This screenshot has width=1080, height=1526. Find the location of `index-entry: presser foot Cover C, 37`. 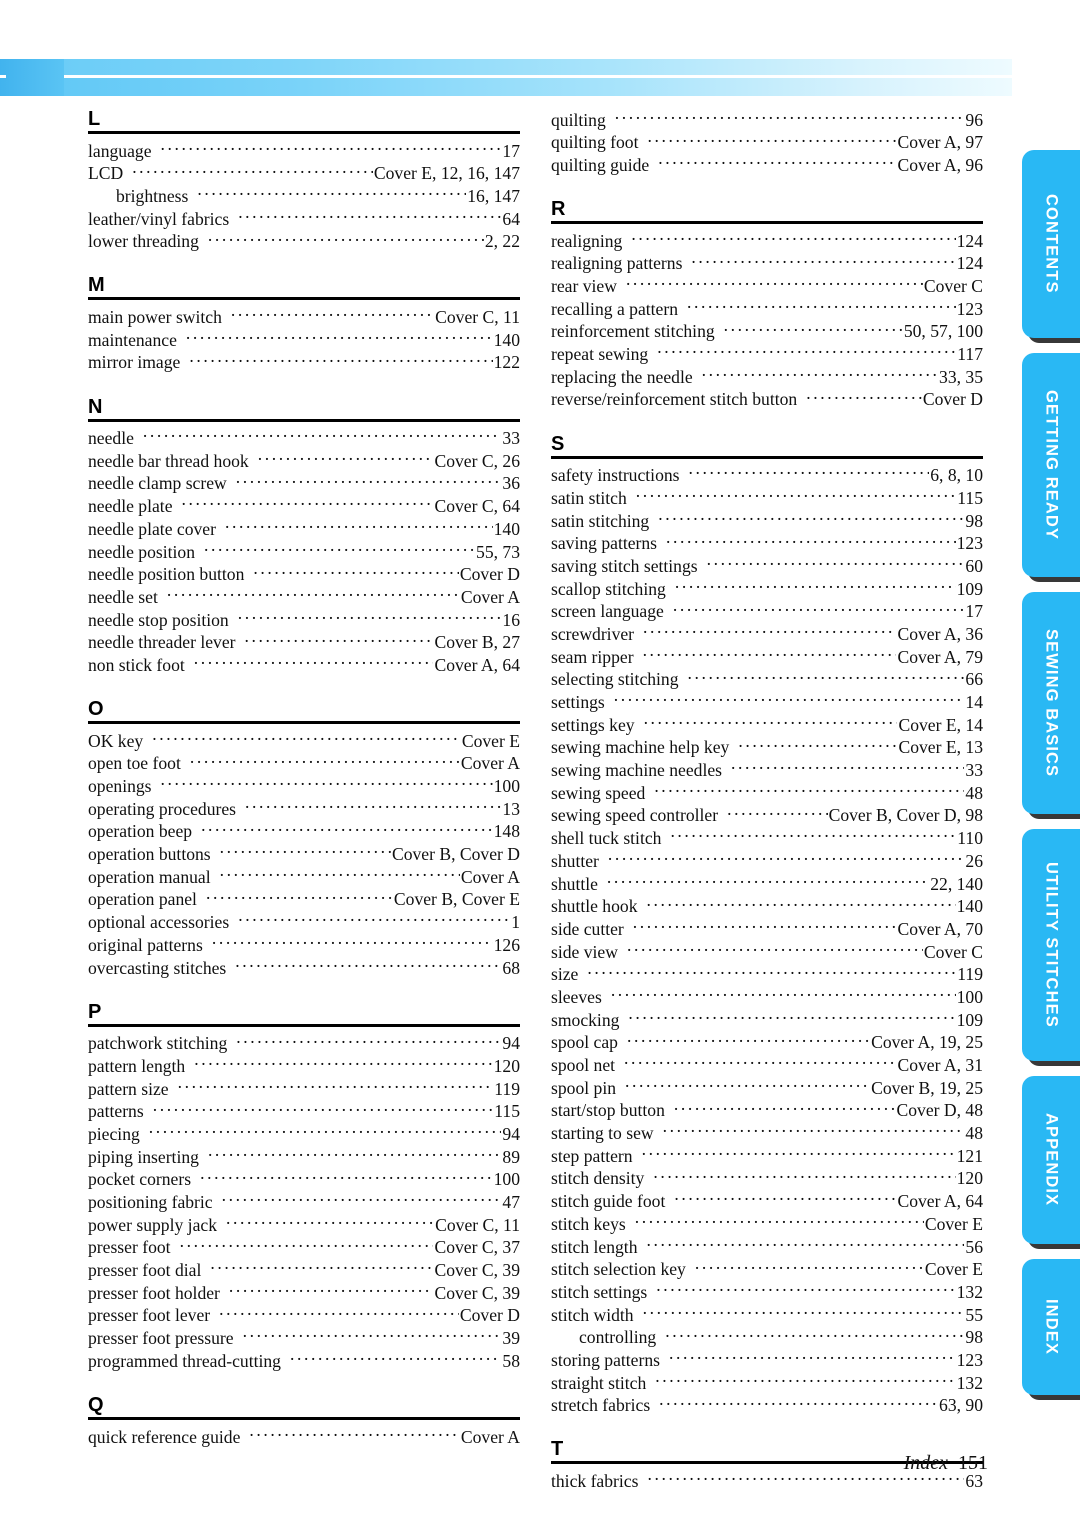

index-entry: presser foot Cover C, 37 is located at coordinates (304, 1247).